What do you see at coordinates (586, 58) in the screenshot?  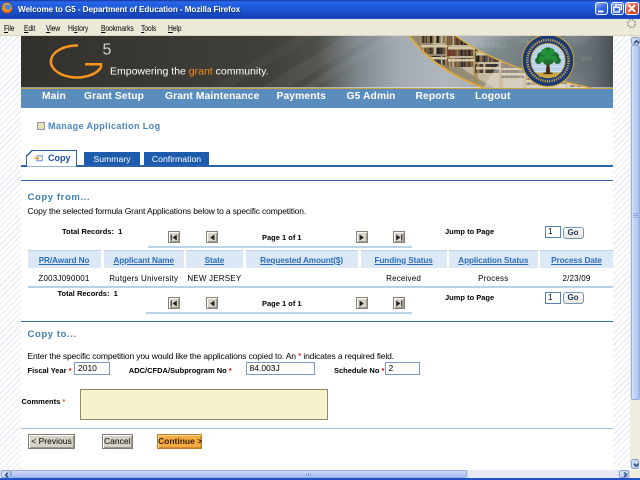 I see `svg-text: ∫f(x)` at bounding box center [586, 58].